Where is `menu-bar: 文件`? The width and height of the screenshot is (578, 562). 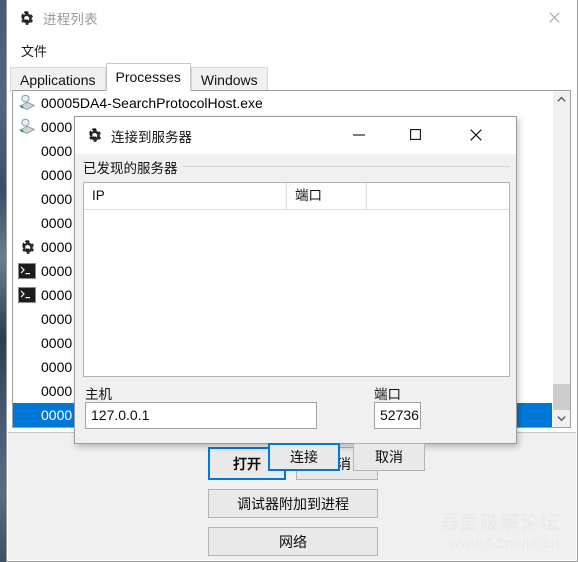
menu-bar: 文件 is located at coordinates (292, 50).